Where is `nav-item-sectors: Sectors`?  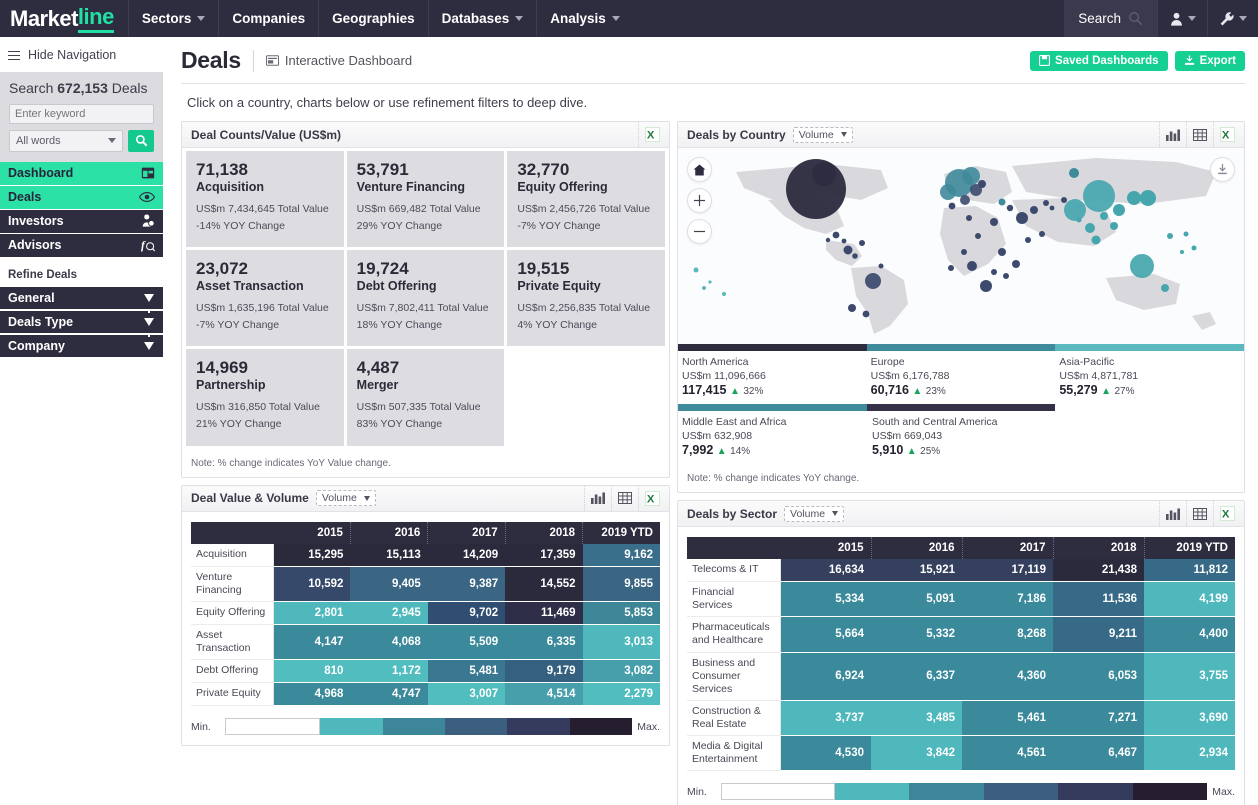
nav-item-sectors: Sectors is located at coordinates (173, 18).